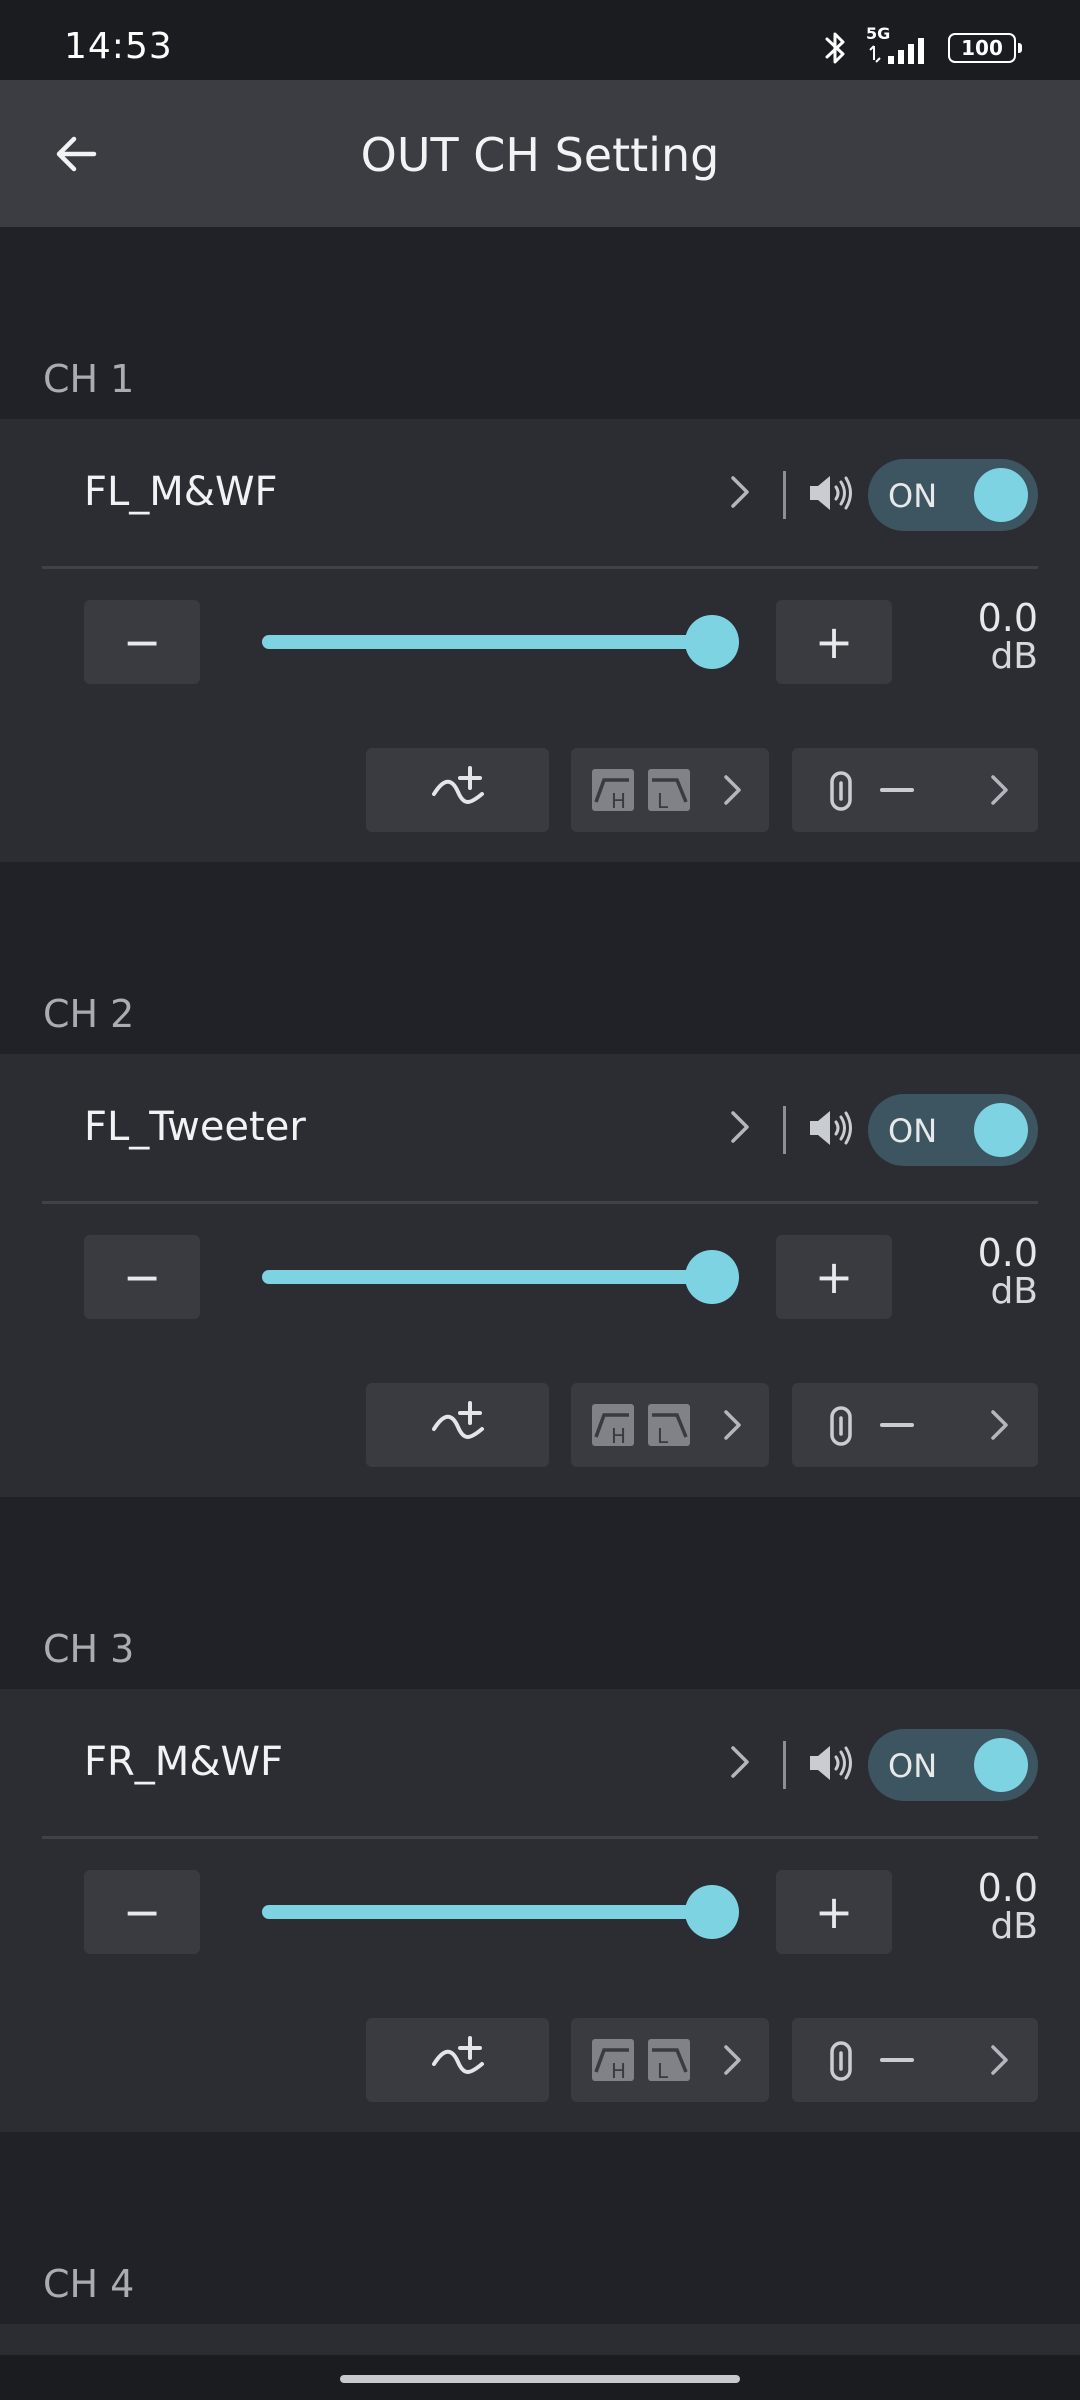 Image resolution: width=1080 pixels, height=2400 pixels. I want to click on status-time: 14:53, so click(118, 46).